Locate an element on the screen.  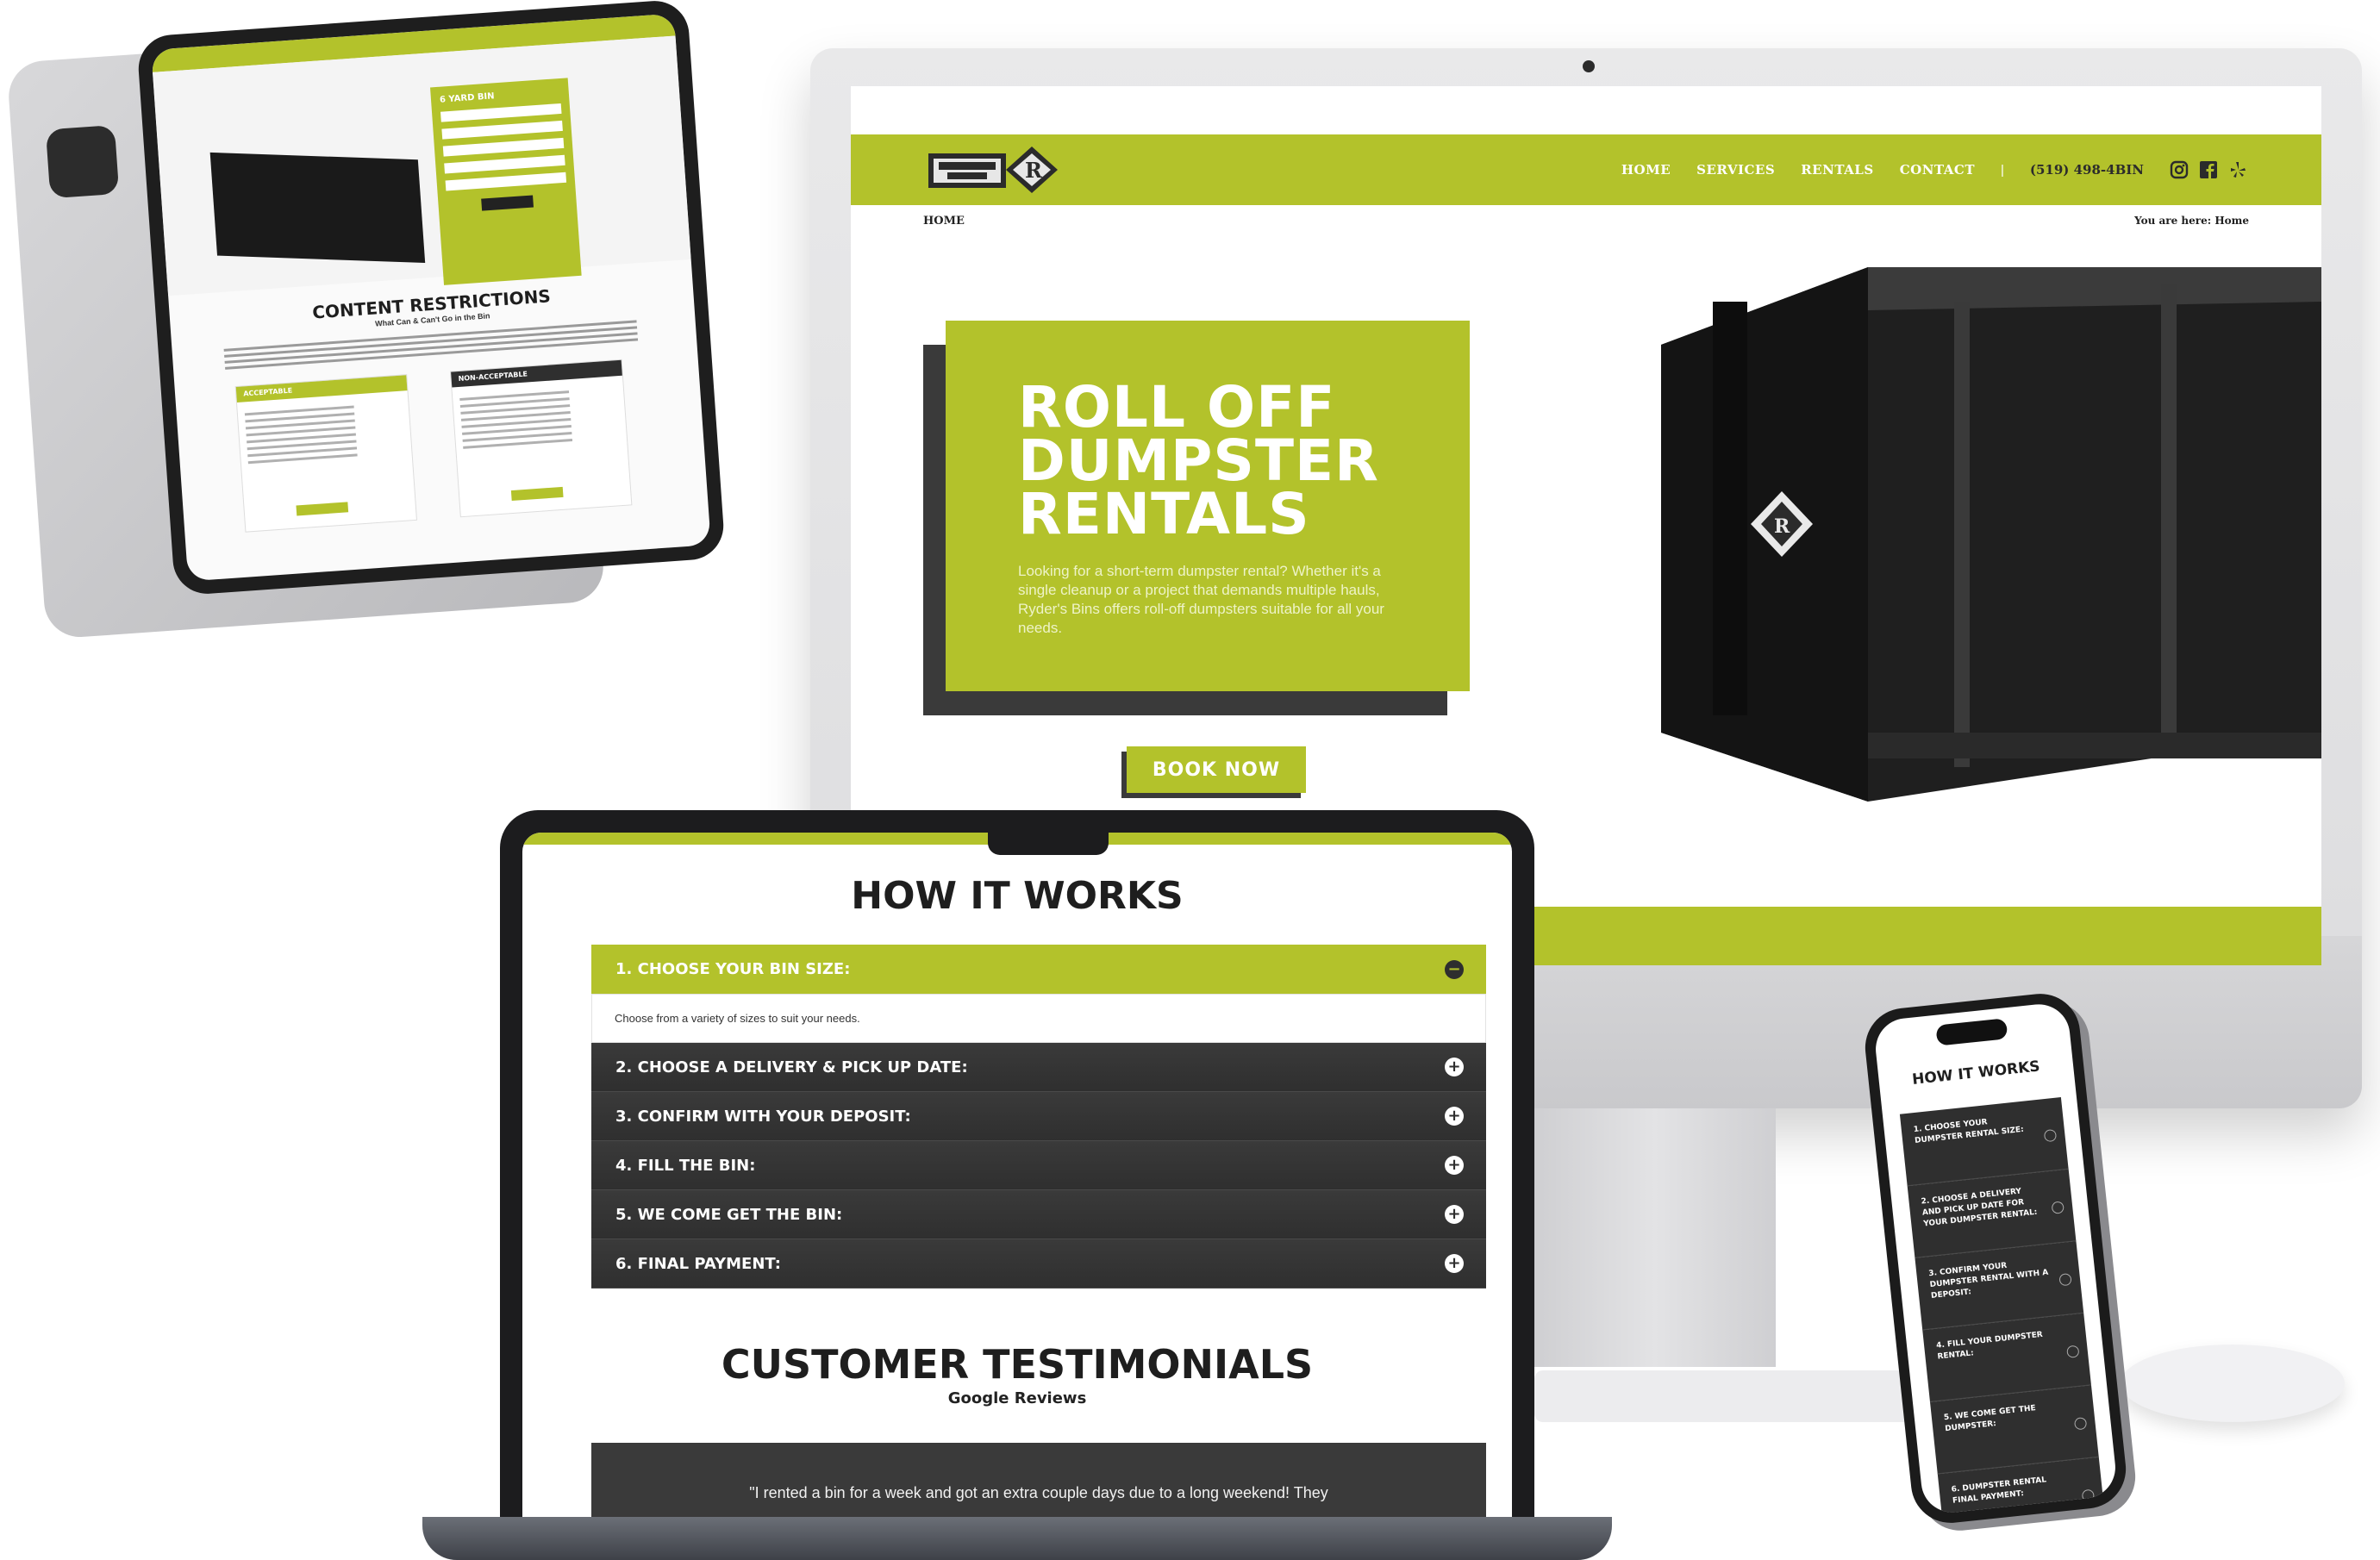
breadcrumb-row: HOME You are here: Home is located at coordinates (1586, 220).